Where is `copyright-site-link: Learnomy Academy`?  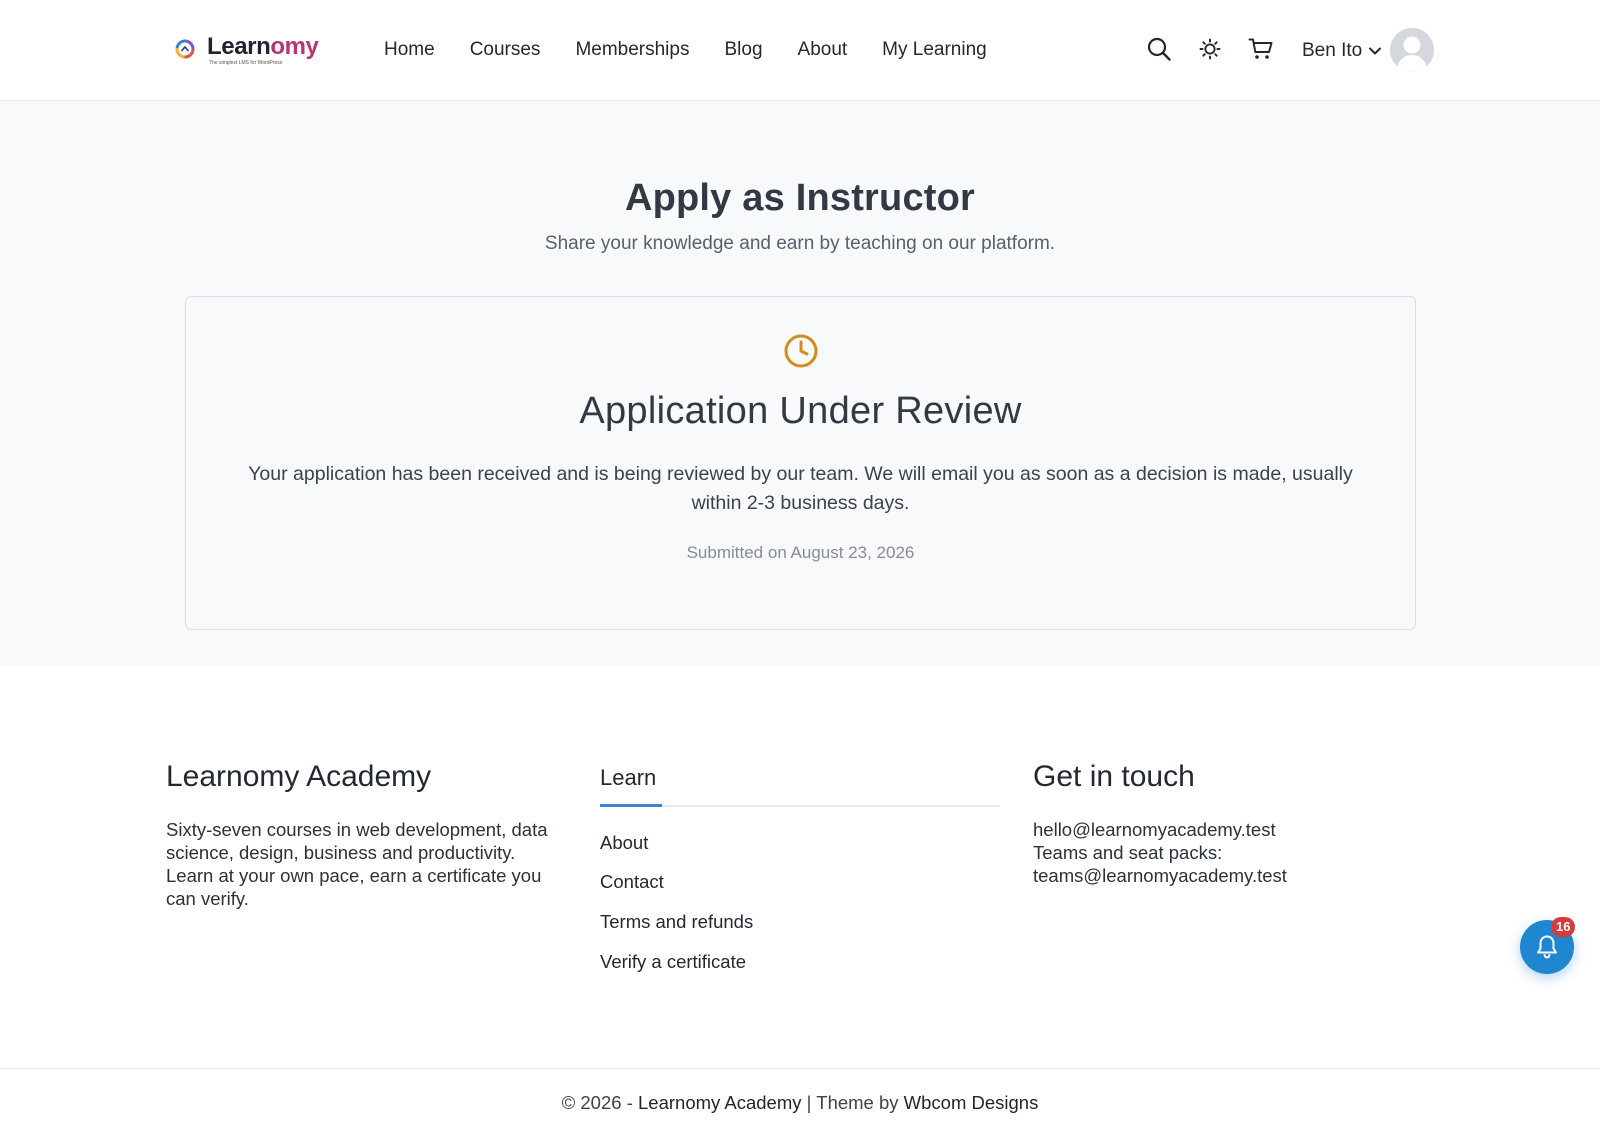
copyright-site-link: Learnomy Academy is located at coordinates (720, 1102).